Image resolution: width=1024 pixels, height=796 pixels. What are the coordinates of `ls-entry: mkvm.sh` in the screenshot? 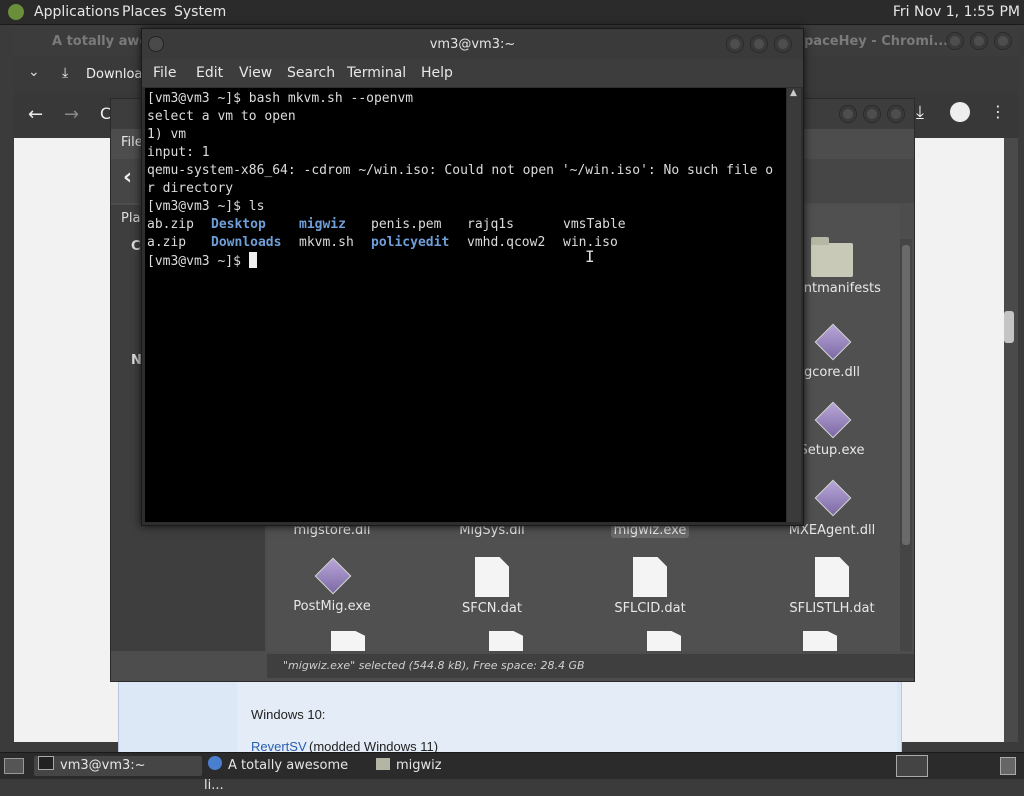 It's located at (326, 242).